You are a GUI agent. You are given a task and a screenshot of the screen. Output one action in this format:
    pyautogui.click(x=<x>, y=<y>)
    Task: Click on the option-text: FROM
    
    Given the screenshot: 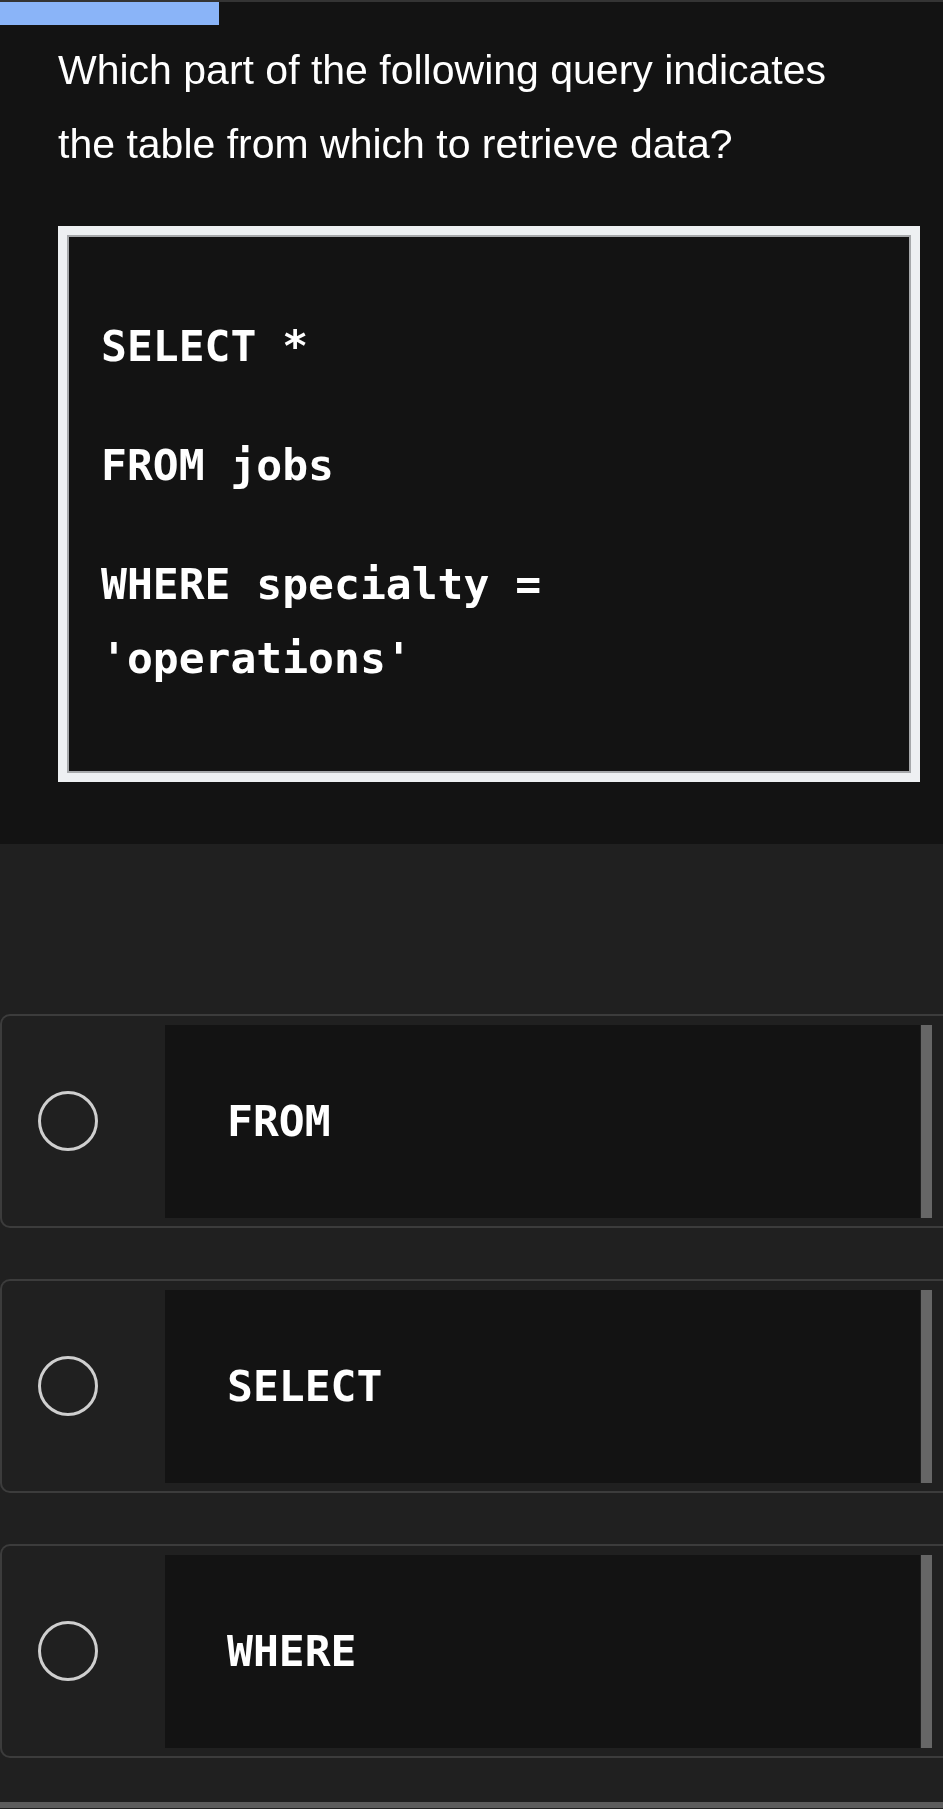 What is the action you would take?
    pyautogui.click(x=279, y=1121)
    